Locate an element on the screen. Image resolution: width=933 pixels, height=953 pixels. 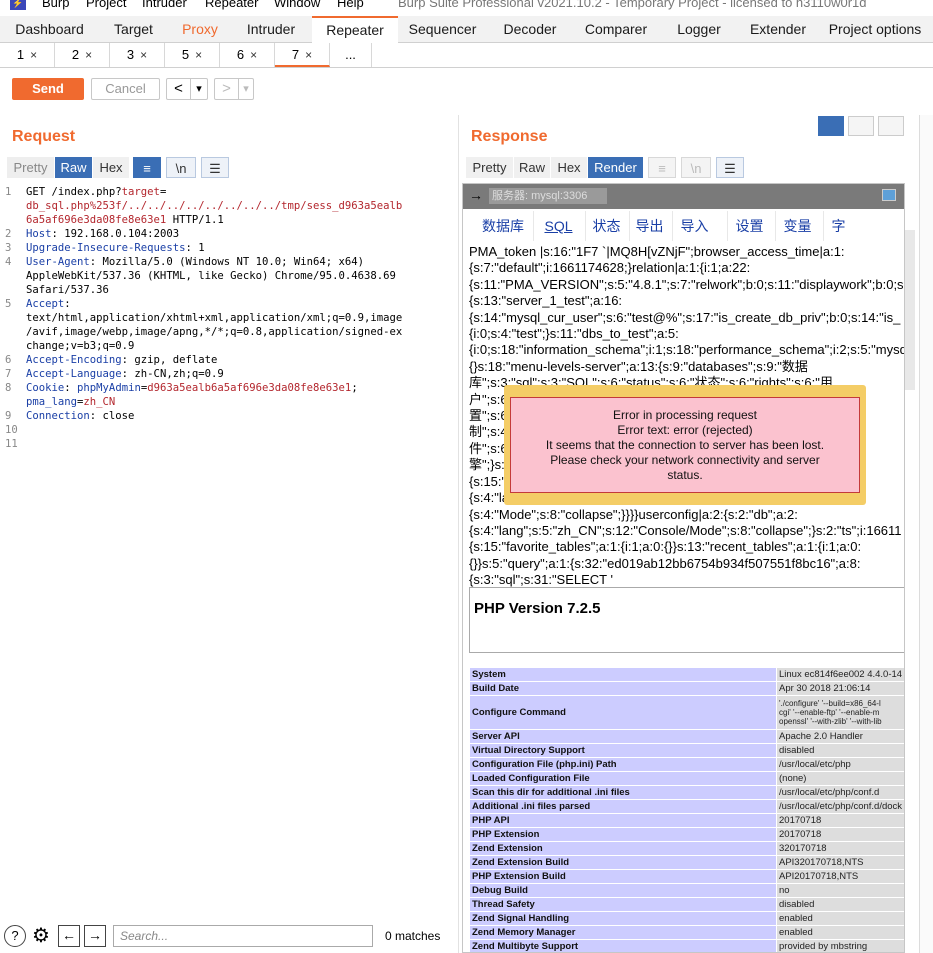
phpinfo-key: Zend Extension Build is located at coordinates (623, 862).